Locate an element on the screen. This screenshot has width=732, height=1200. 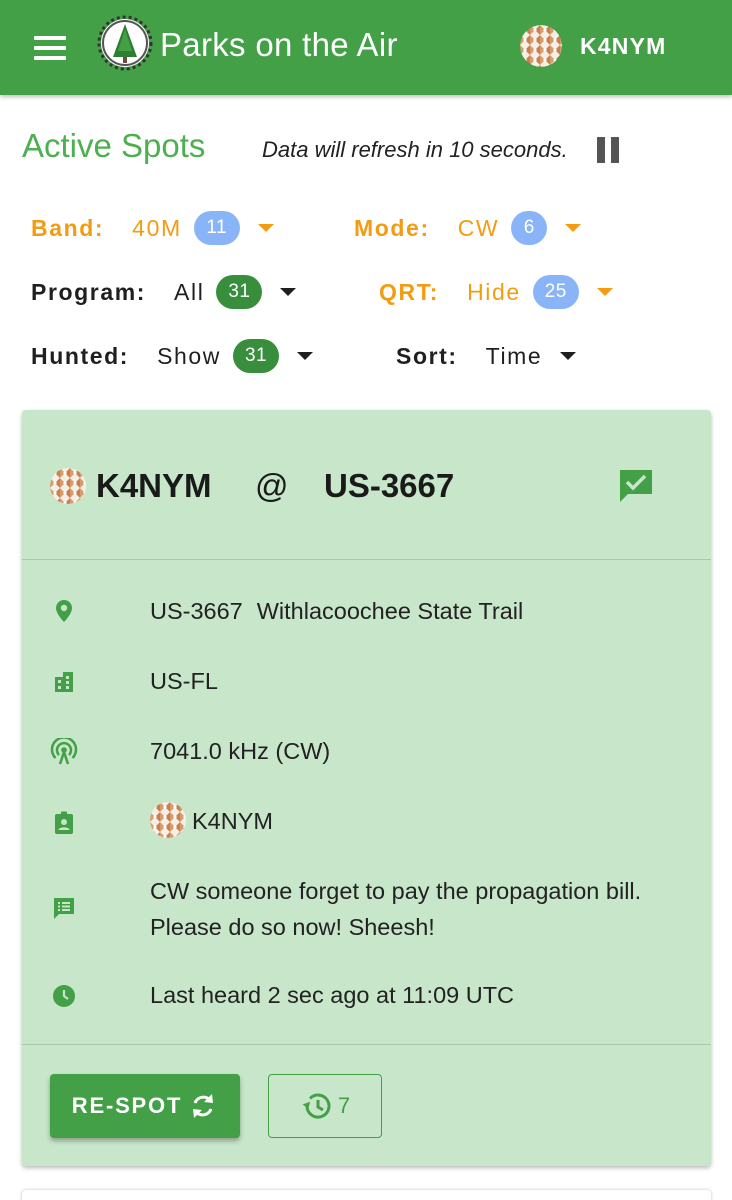
mode-filter: Mode: CW 6 is located at coordinates (468, 228).